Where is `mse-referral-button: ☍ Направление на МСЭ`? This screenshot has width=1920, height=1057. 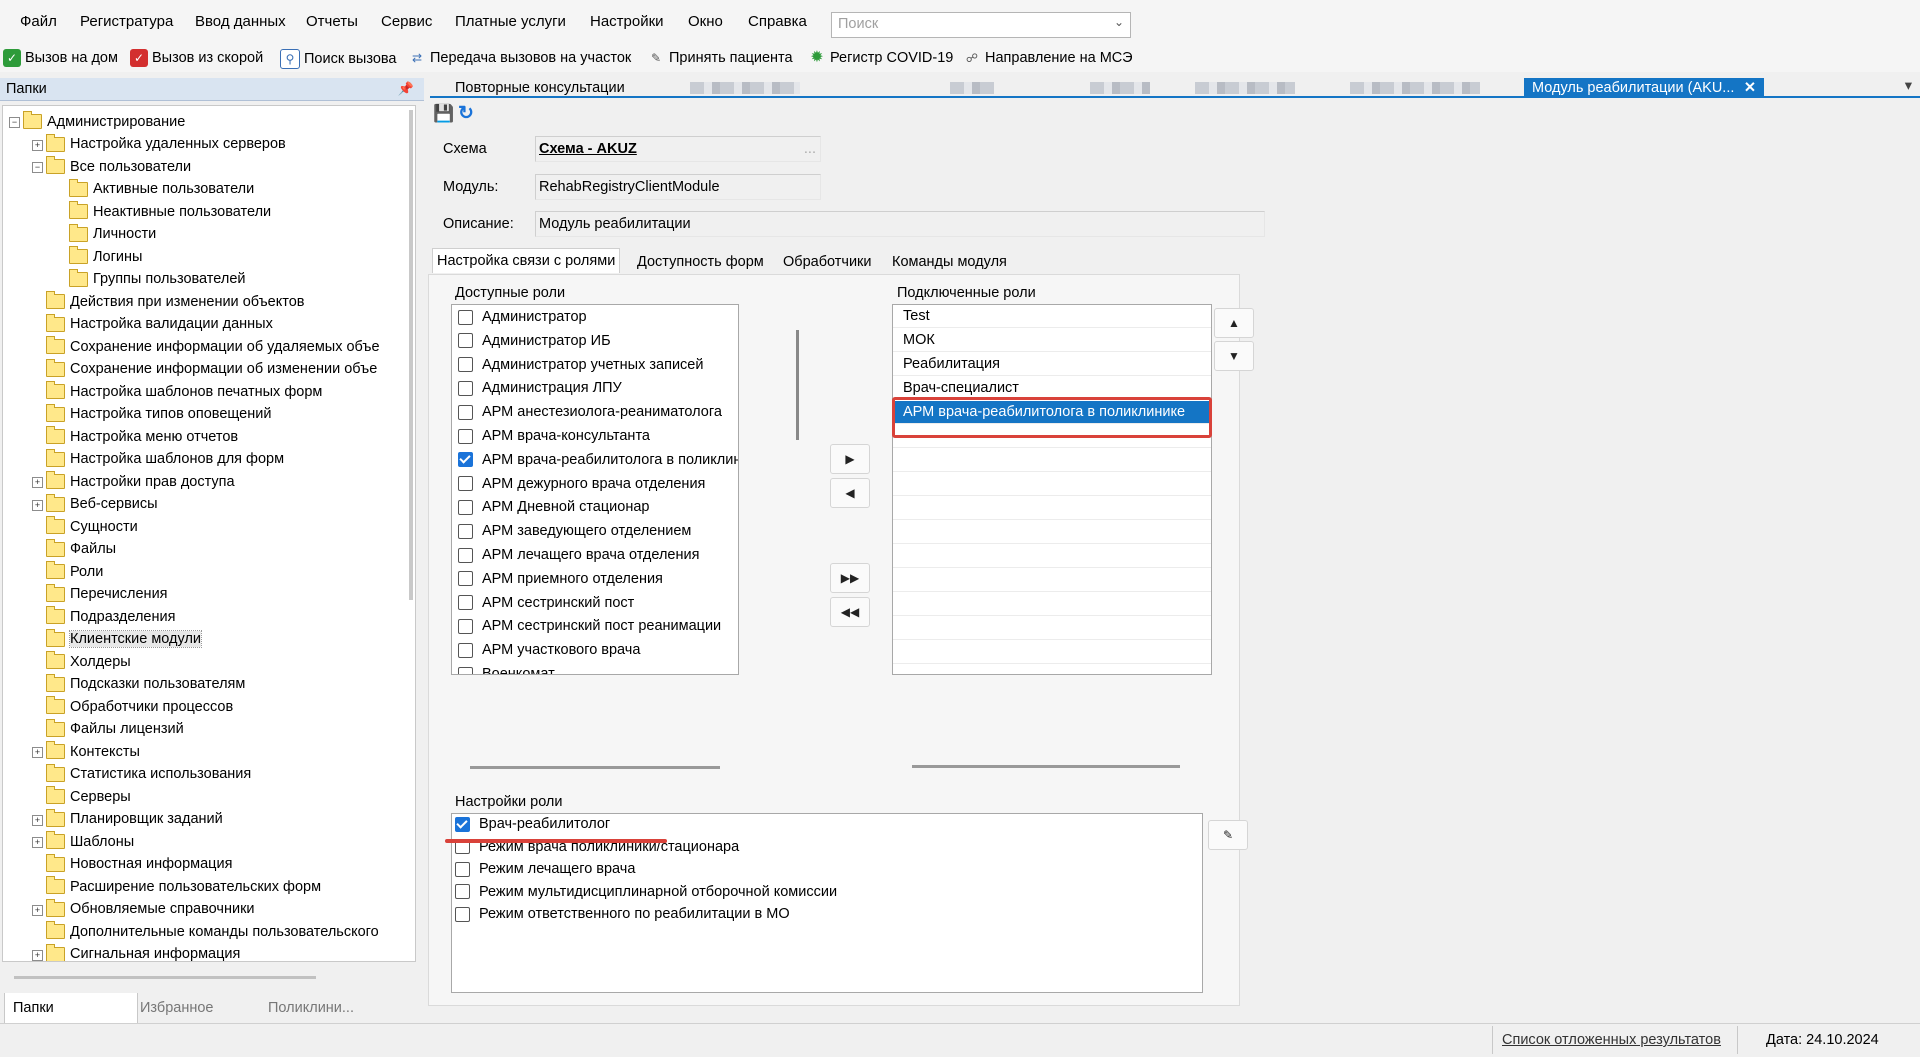 mse-referral-button: ☍ Направление на МСЭ is located at coordinates (1048, 58).